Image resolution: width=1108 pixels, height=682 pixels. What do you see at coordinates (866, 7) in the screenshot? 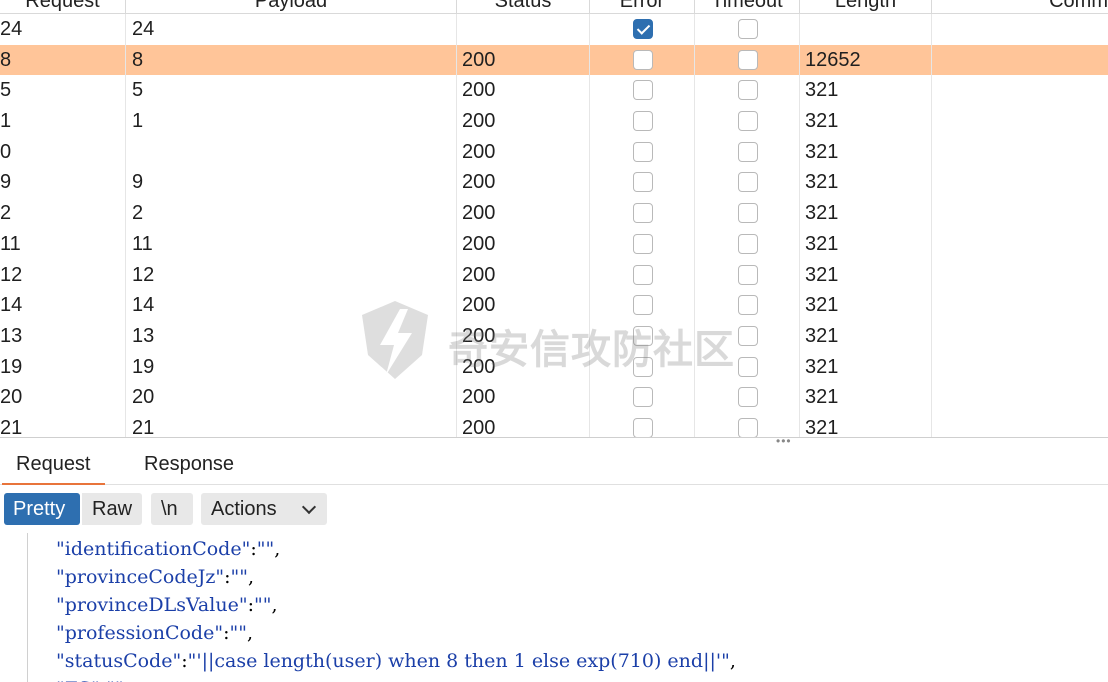
I see `column-header-length: Length` at bounding box center [866, 7].